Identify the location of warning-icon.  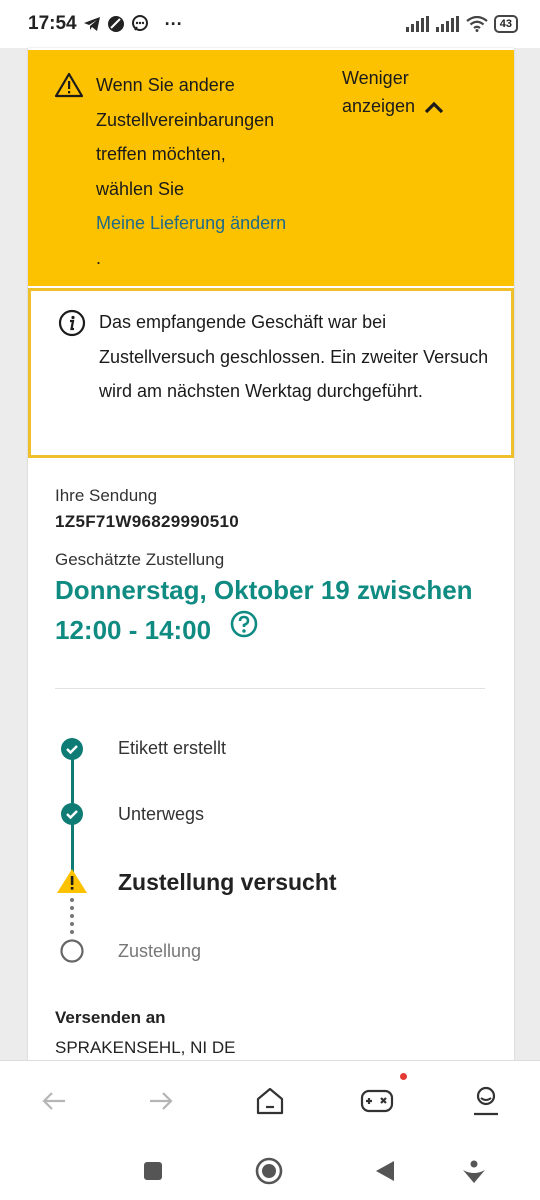
(69, 85).